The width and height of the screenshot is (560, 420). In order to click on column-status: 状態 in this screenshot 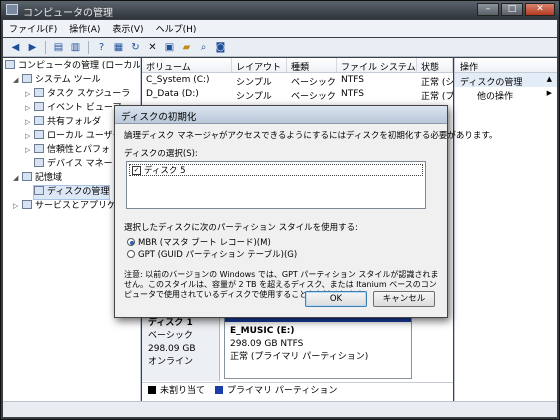, I will do `click(435, 65)`.